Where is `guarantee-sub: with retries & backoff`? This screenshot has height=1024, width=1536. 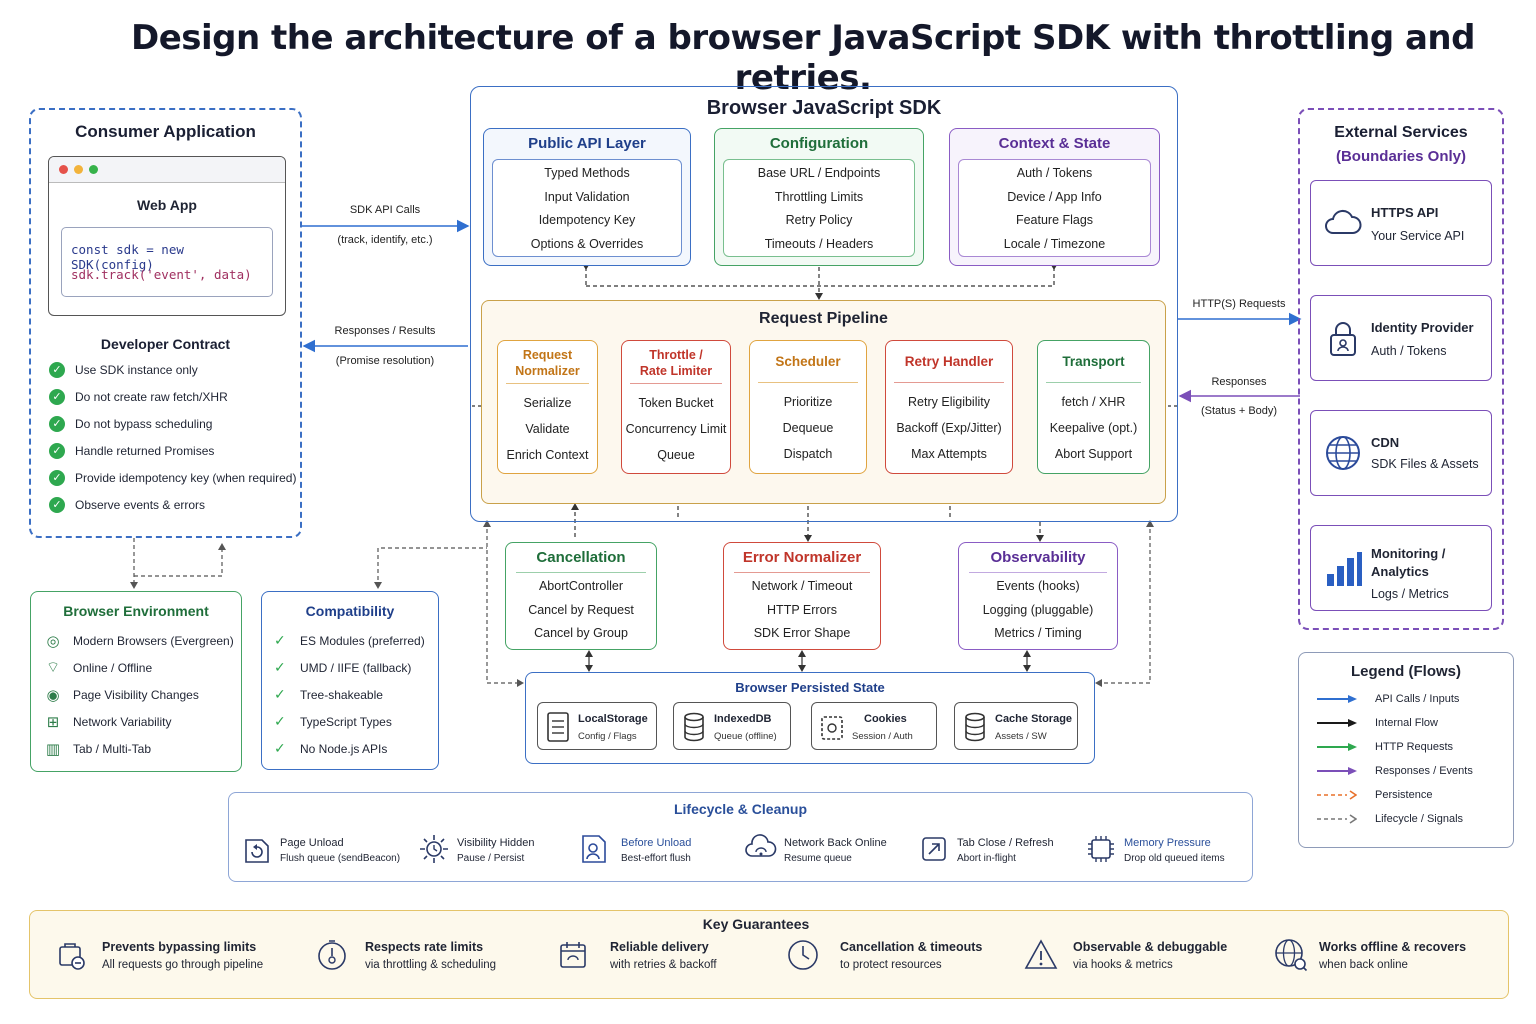
guarantee-sub: with retries & backoff is located at coordinates (663, 965).